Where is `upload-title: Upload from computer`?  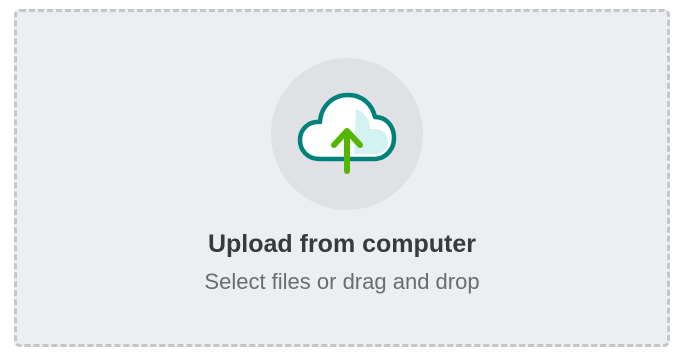
upload-title: Upload from computer is located at coordinates (342, 244).